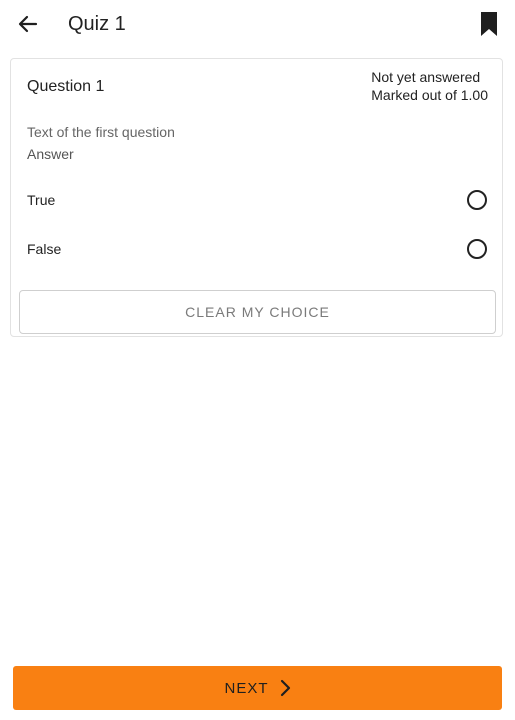  Describe the element at coordinates (41, 200) in the screenshot. I see `option-label: True` at that location.